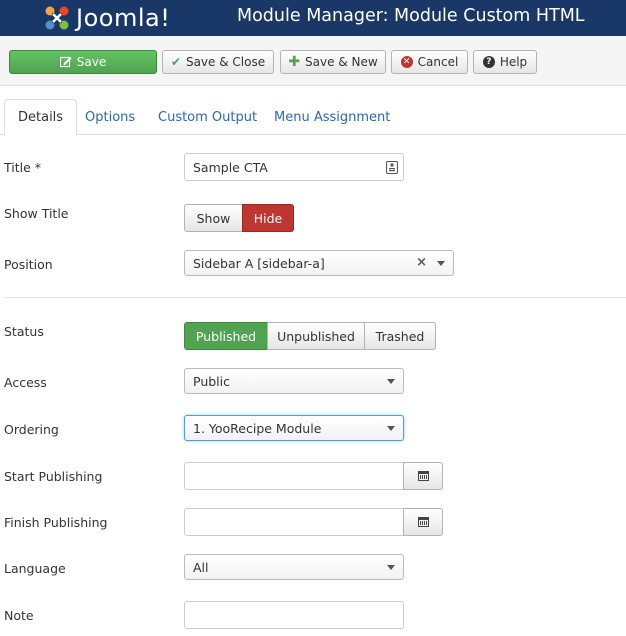 The height and width of the screenshot is (636, 626). Describe the element at coordinates (226, 336) in the screenshot. I see `status-published-button: Published` at that location.